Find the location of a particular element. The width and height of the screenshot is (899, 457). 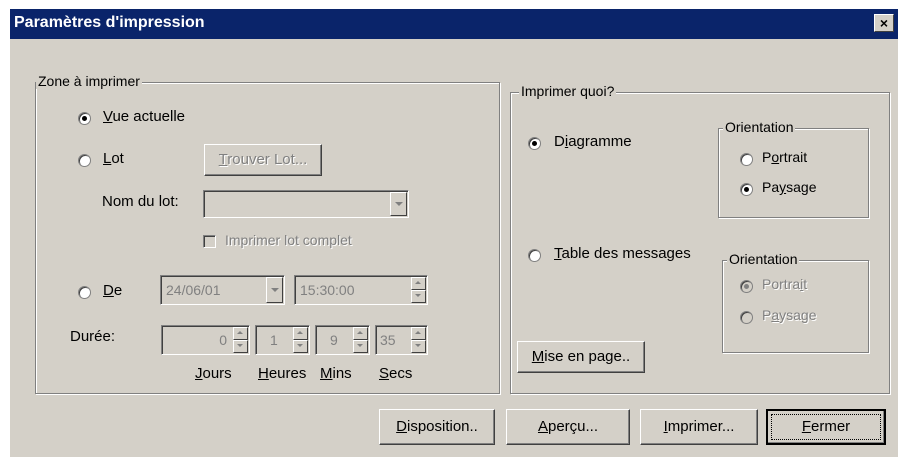

days-spinner: 0 is located at coordinates (205, 340).